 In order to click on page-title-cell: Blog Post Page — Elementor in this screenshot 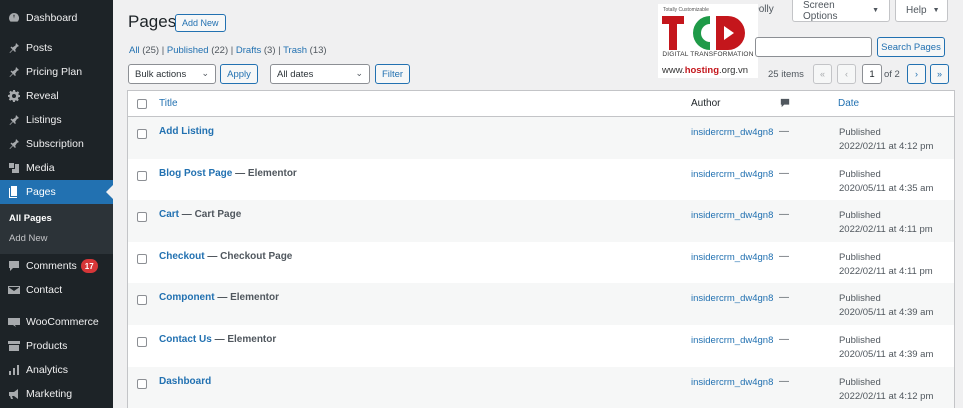, I will do `click(228, 173)`.